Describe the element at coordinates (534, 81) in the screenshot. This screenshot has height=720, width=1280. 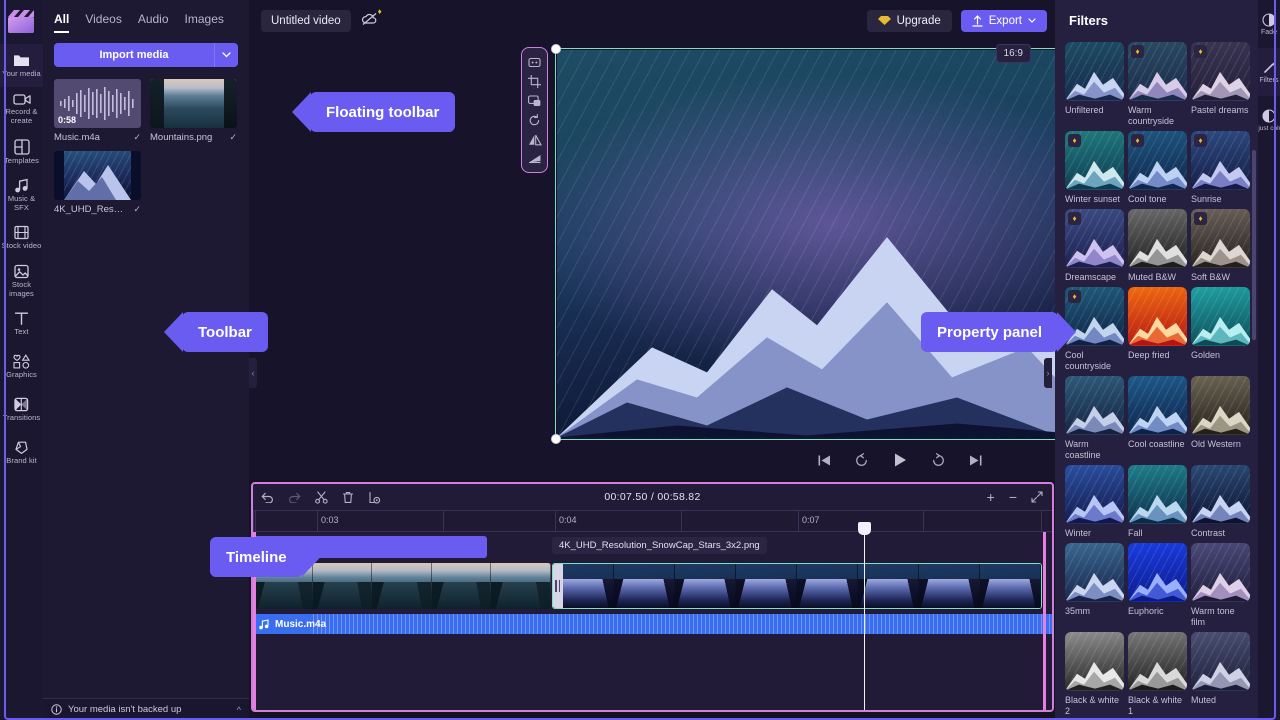
I see `crop-icon` at that location.